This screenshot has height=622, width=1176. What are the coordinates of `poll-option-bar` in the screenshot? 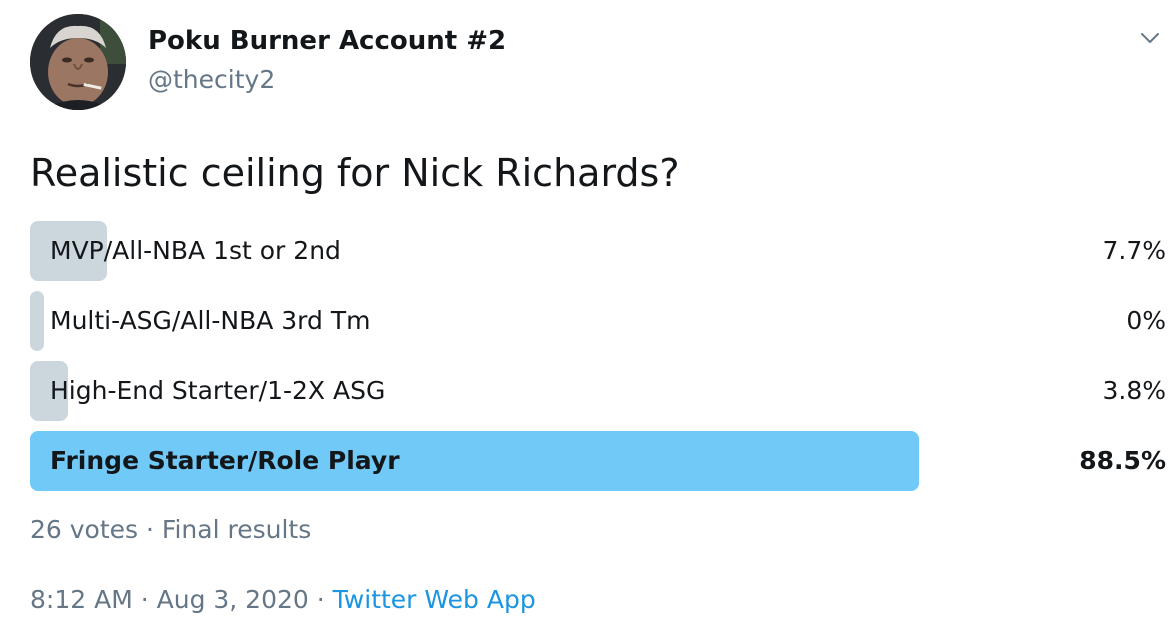 It's located at (37, 321).